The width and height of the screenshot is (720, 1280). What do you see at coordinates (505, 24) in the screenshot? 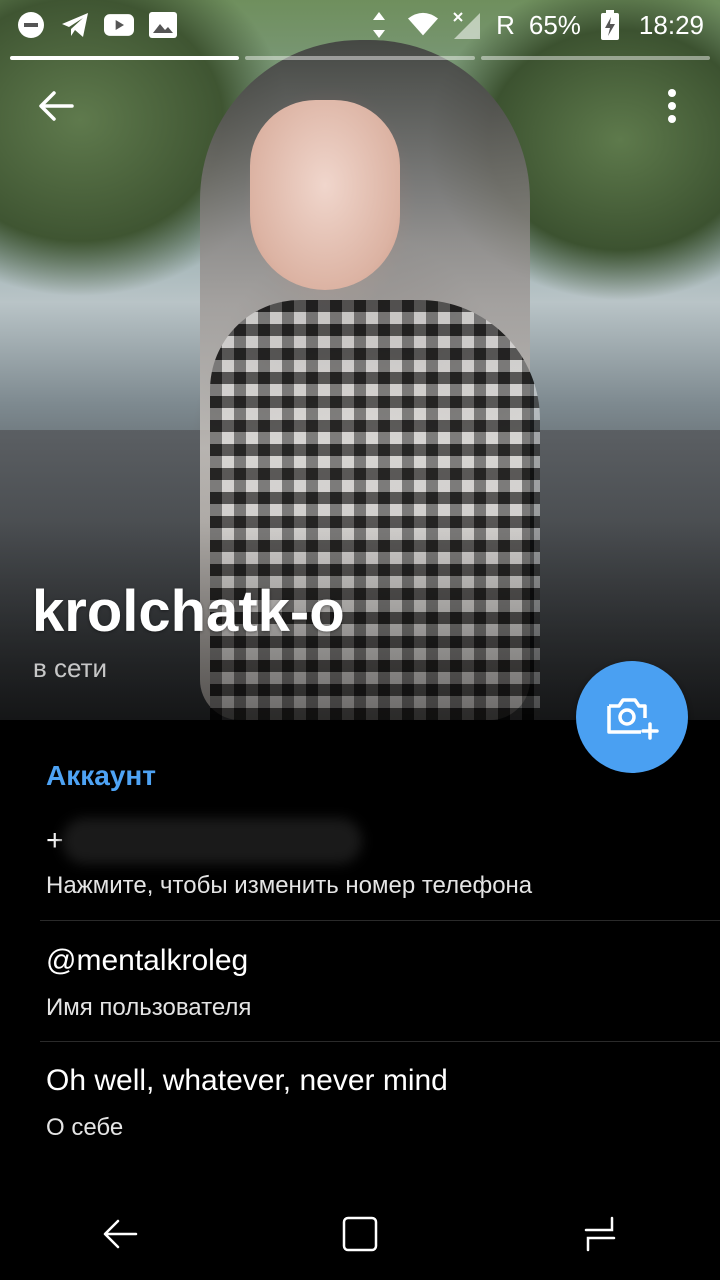
I see `roaming-indicator: R` at bounding box center [505, 24].